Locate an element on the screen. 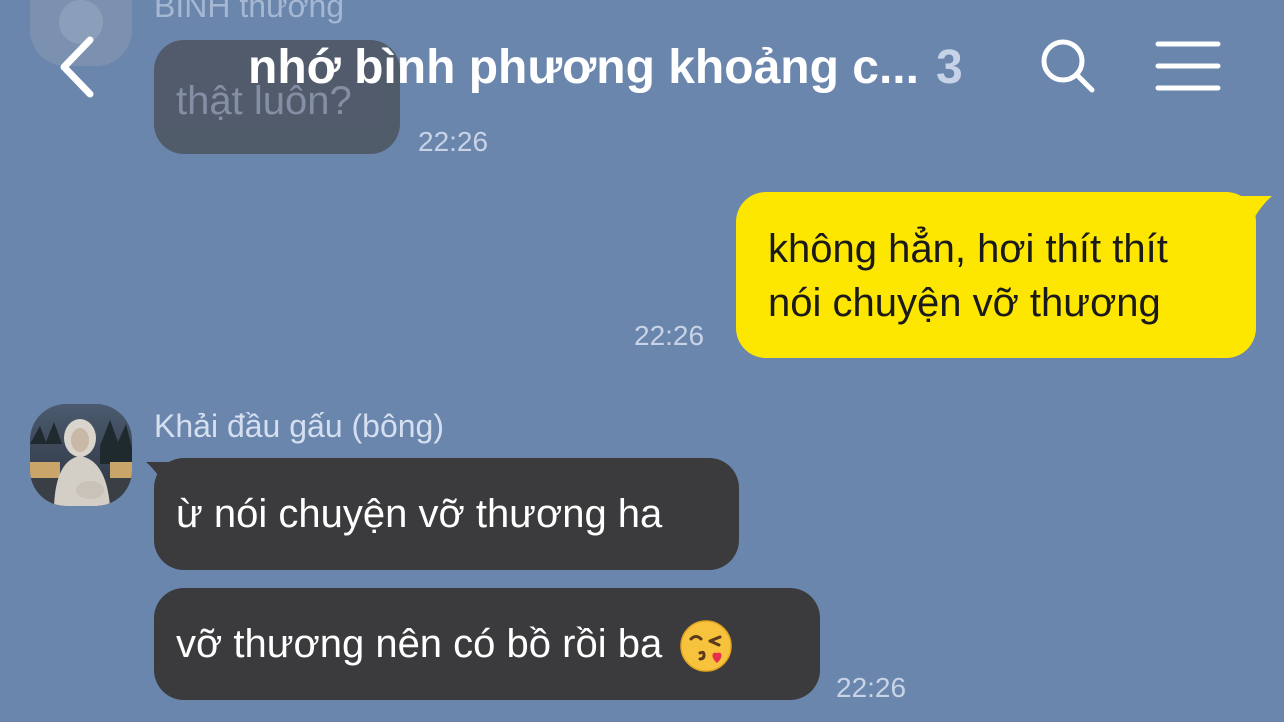 The image size is (1284, 722). message-text-line: nói chuyện vỡ thương is located at coordinates (964, 303).